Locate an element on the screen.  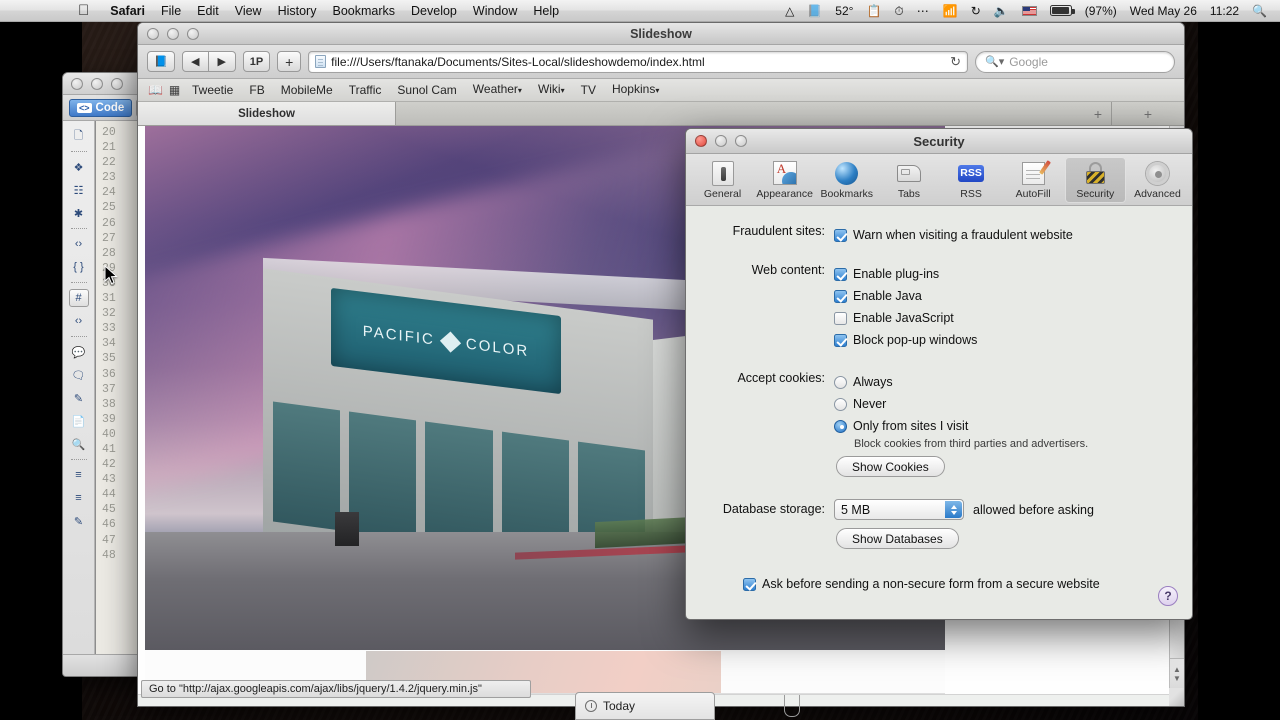
safari-window-controls is located at coordinates (173, 33).